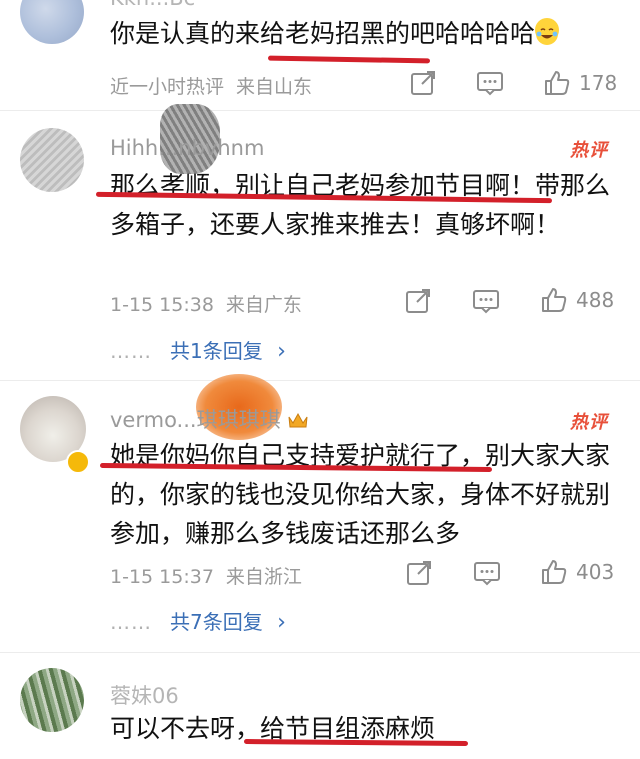  I want to click on comment-meta: 1-15 15:37 来自浙江, so click(206, 575).